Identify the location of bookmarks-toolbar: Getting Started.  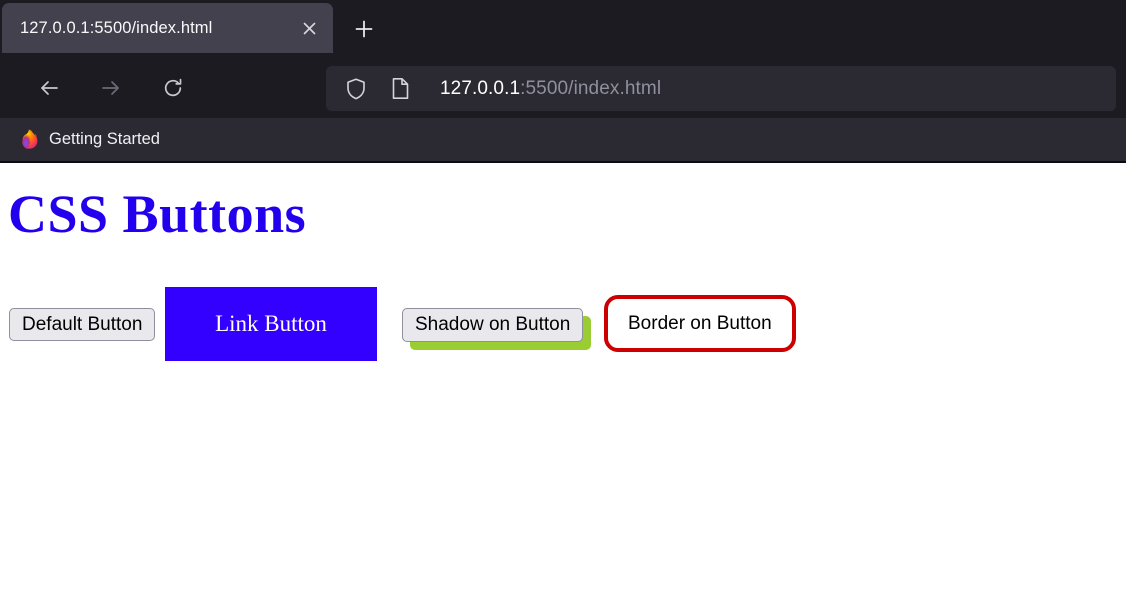
(563, 140).